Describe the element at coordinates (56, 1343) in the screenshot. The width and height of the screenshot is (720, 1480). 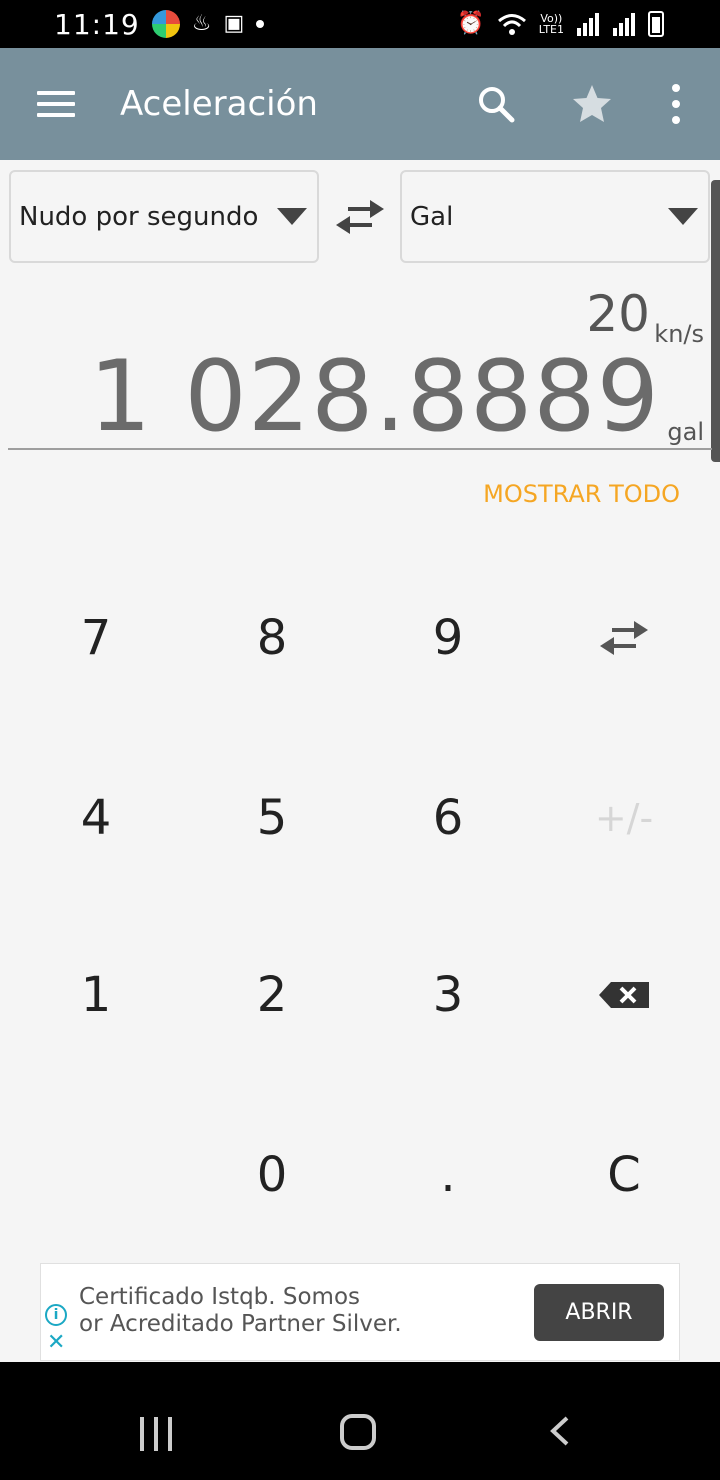
I see `close-icon: ✕` at that location.